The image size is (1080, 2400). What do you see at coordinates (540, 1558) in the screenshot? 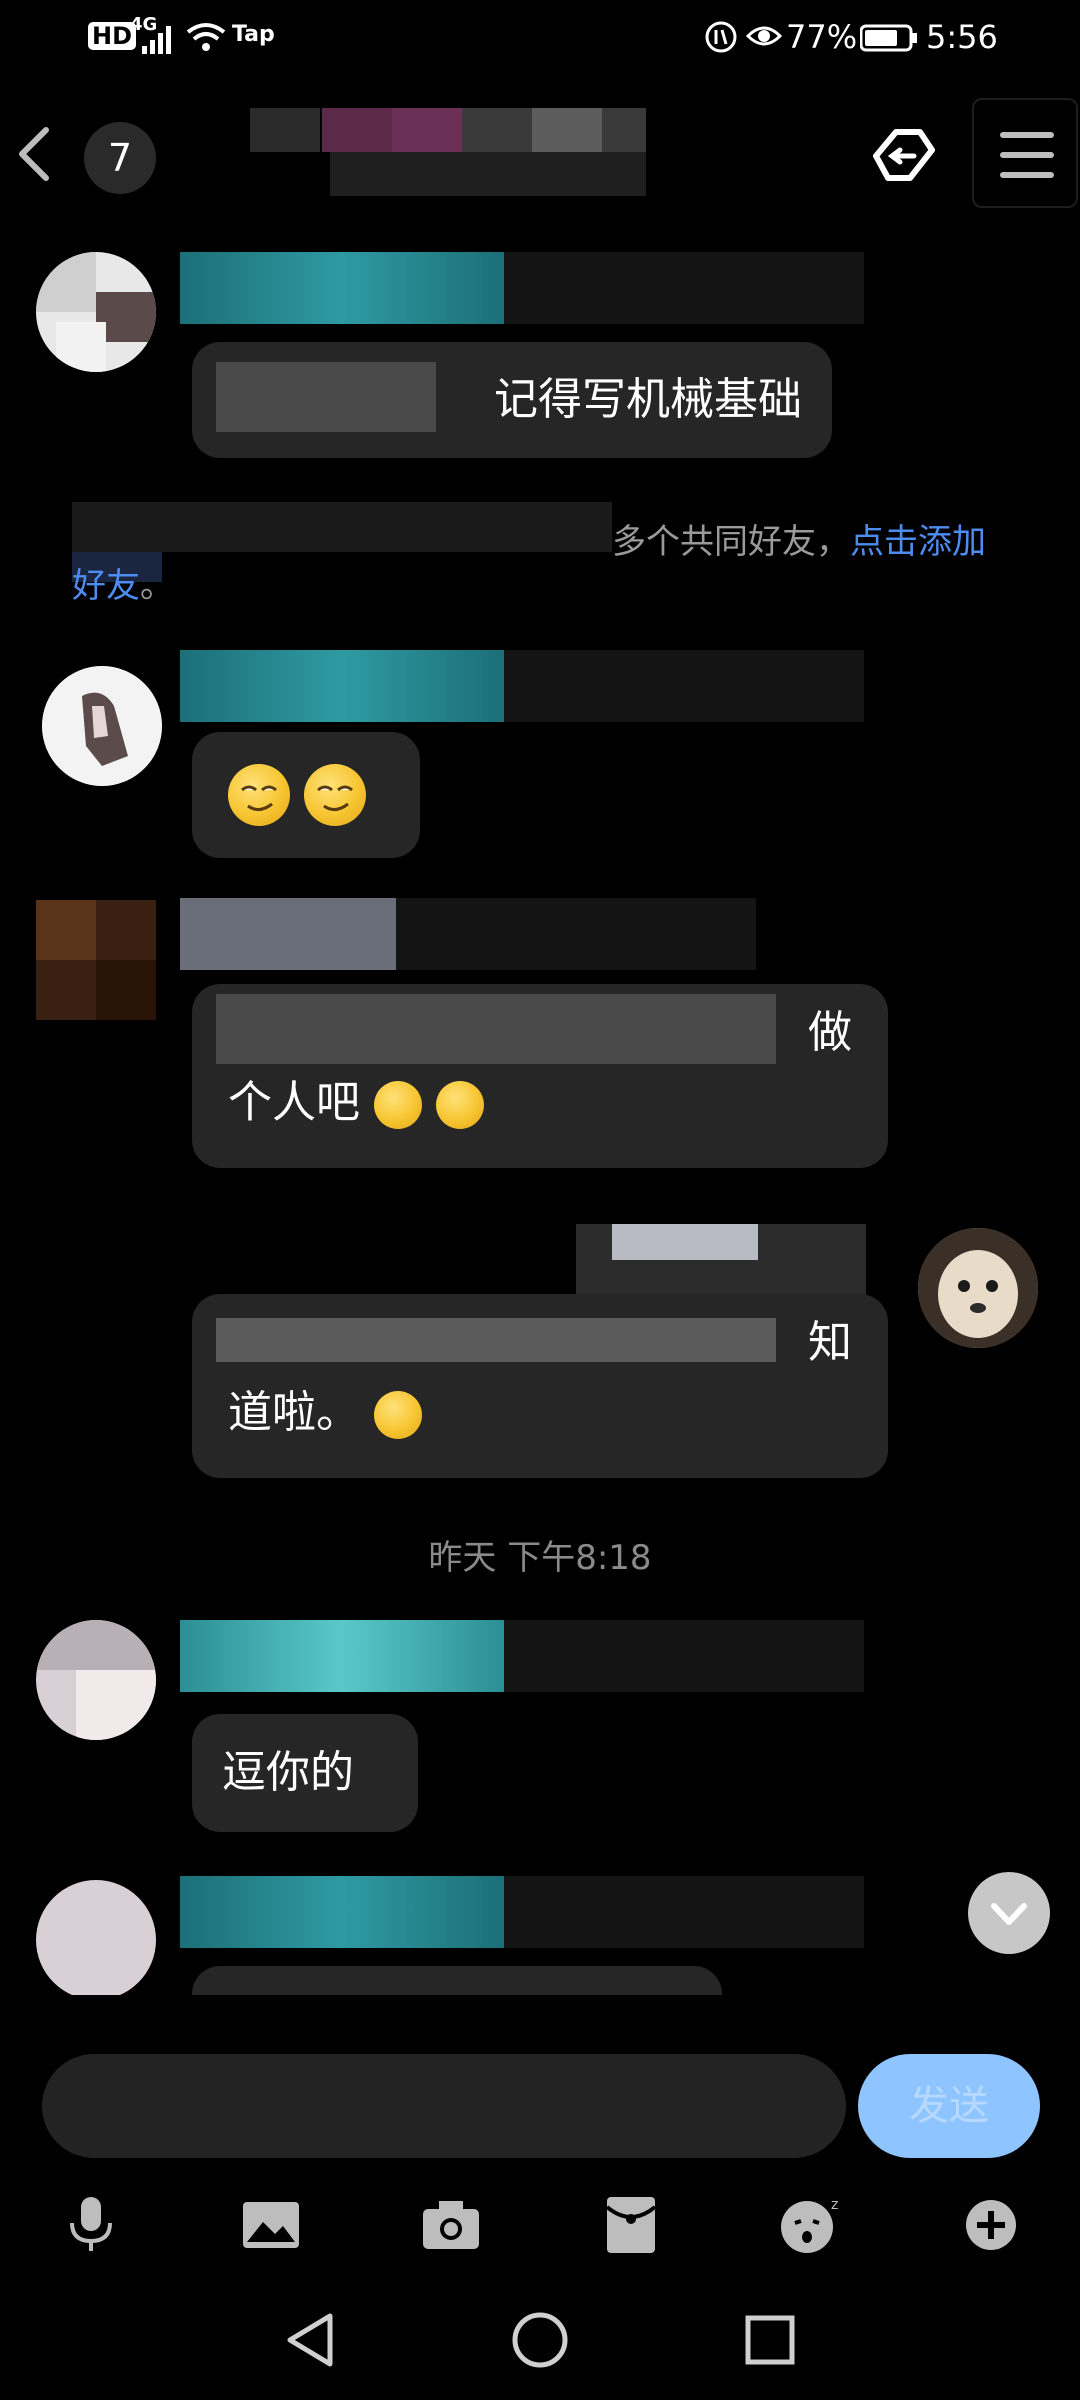
I see `time-separator: 昨天 下午8:18` at bounding box center [540, 1558].